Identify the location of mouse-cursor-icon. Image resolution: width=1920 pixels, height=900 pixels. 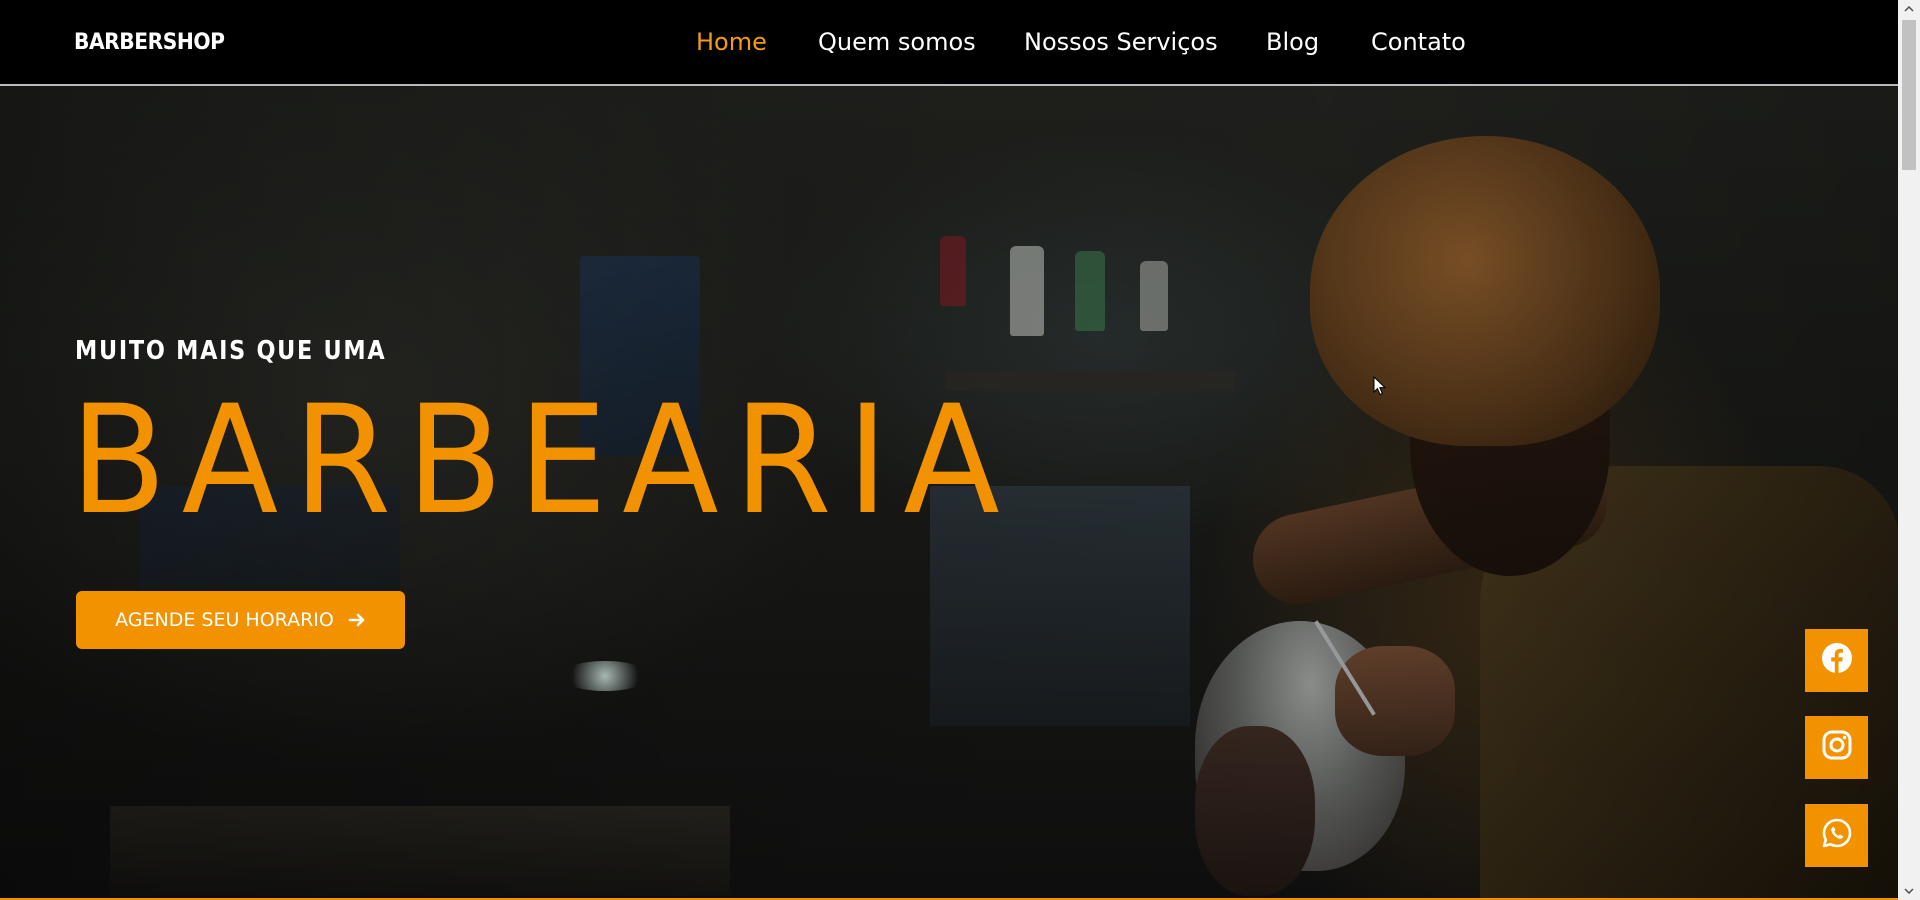
(1380, 388).